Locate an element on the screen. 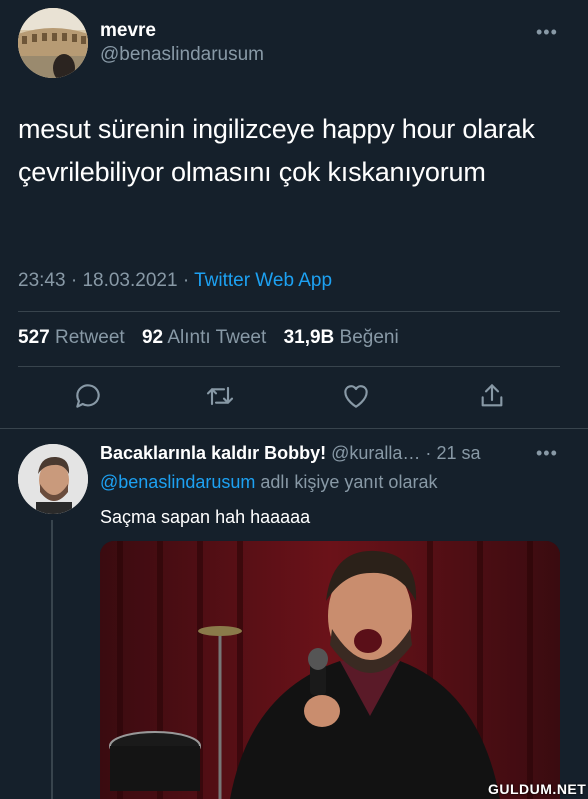 Image resolution: width=588 pixels, height=799 pixels. reply-age: 21 sa is located at coordinates (458, 453).